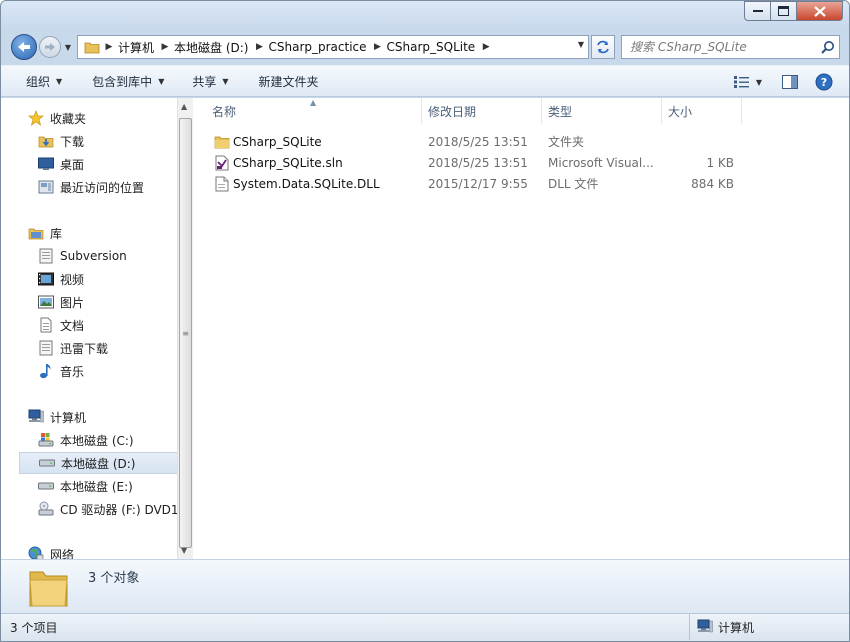 The image size is (850, 642). I want to click on back-button, so click(24, 47).